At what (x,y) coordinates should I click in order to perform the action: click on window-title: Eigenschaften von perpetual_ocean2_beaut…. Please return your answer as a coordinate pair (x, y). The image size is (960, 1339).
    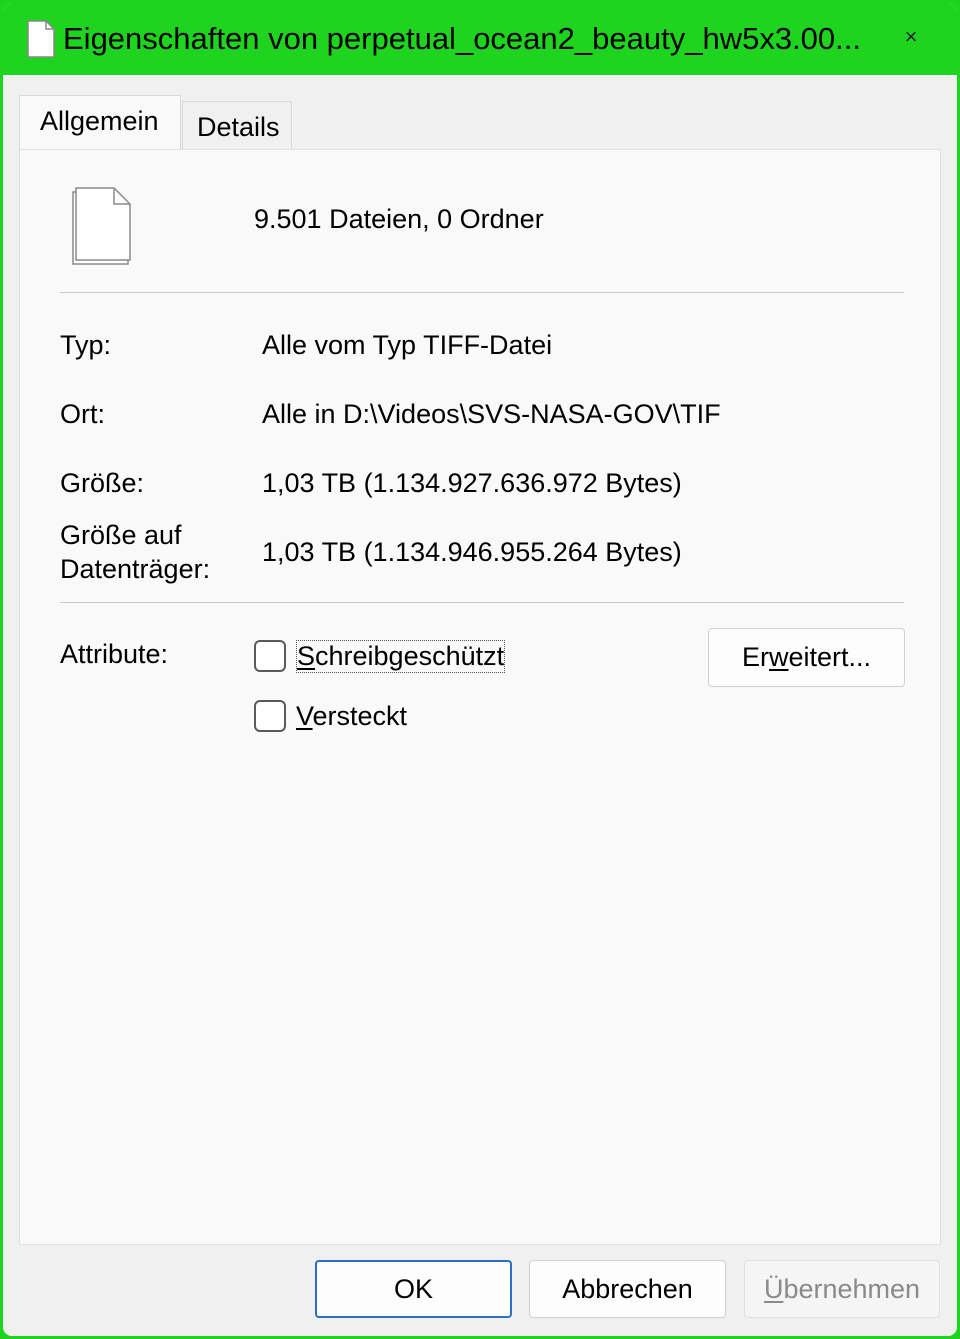
    Looking at the image, I should click on (462, 38).